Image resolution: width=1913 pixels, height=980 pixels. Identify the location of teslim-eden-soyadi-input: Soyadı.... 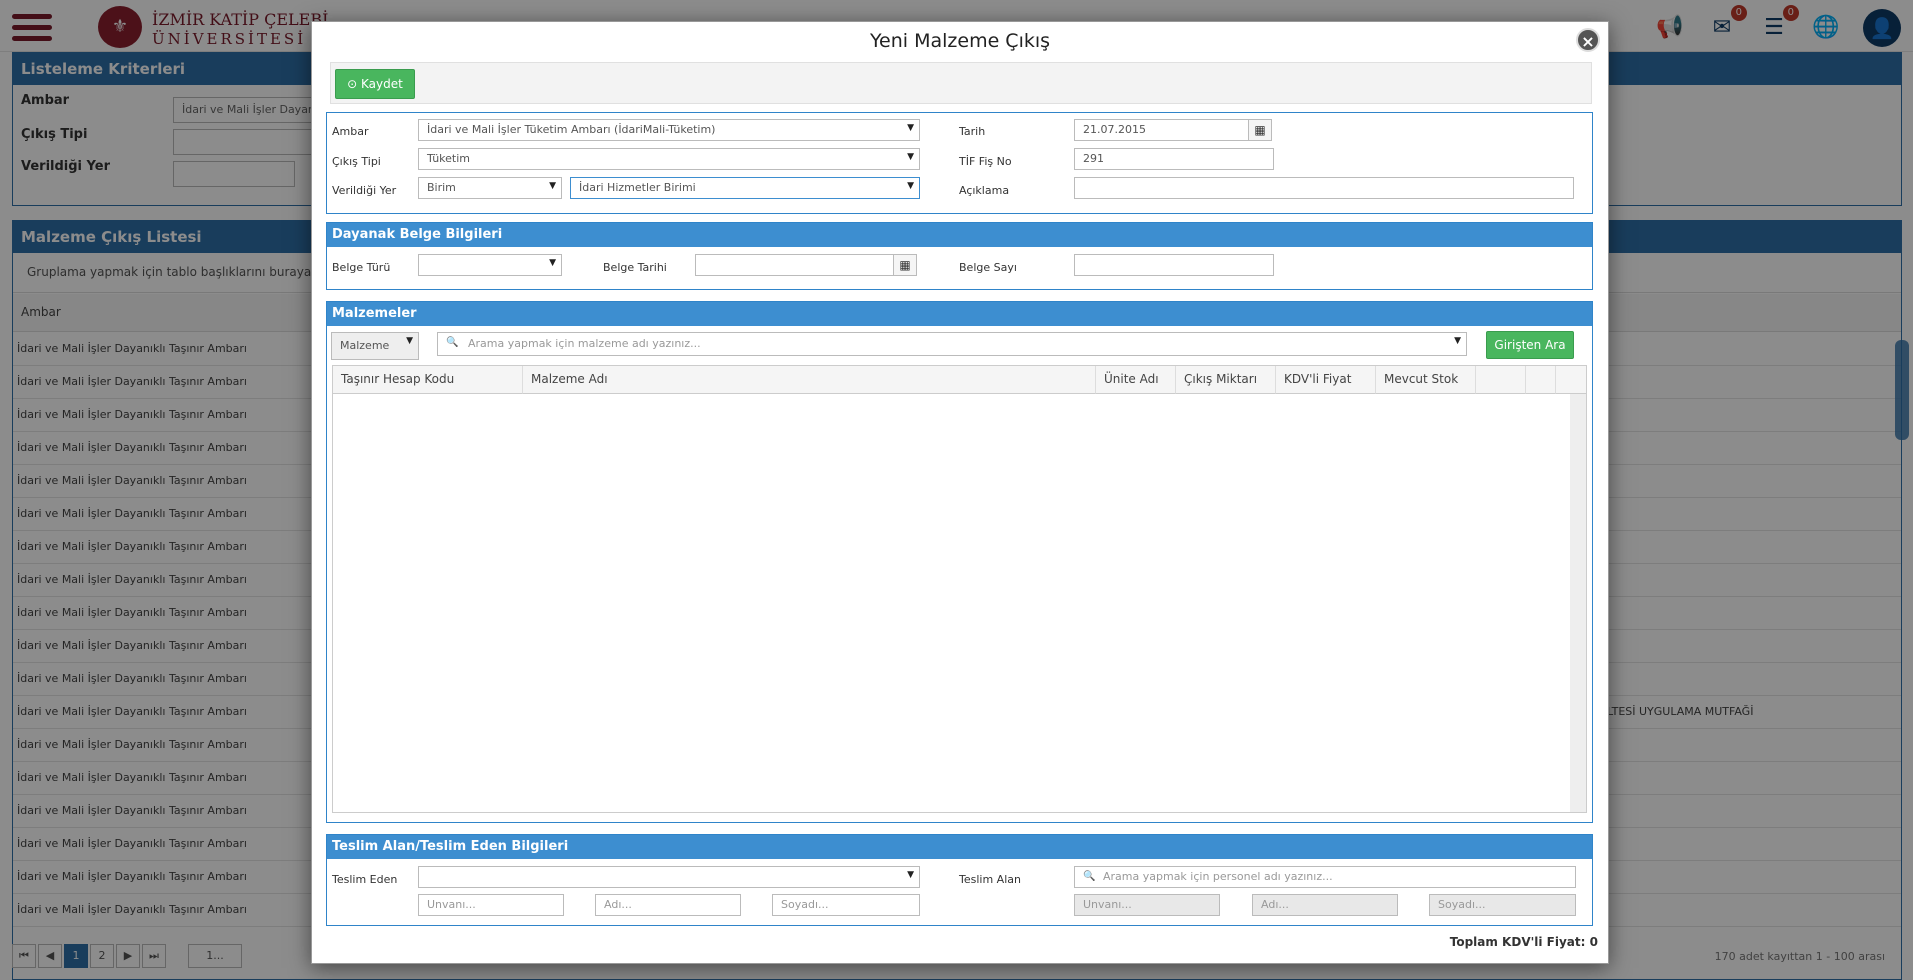
(846, 905).